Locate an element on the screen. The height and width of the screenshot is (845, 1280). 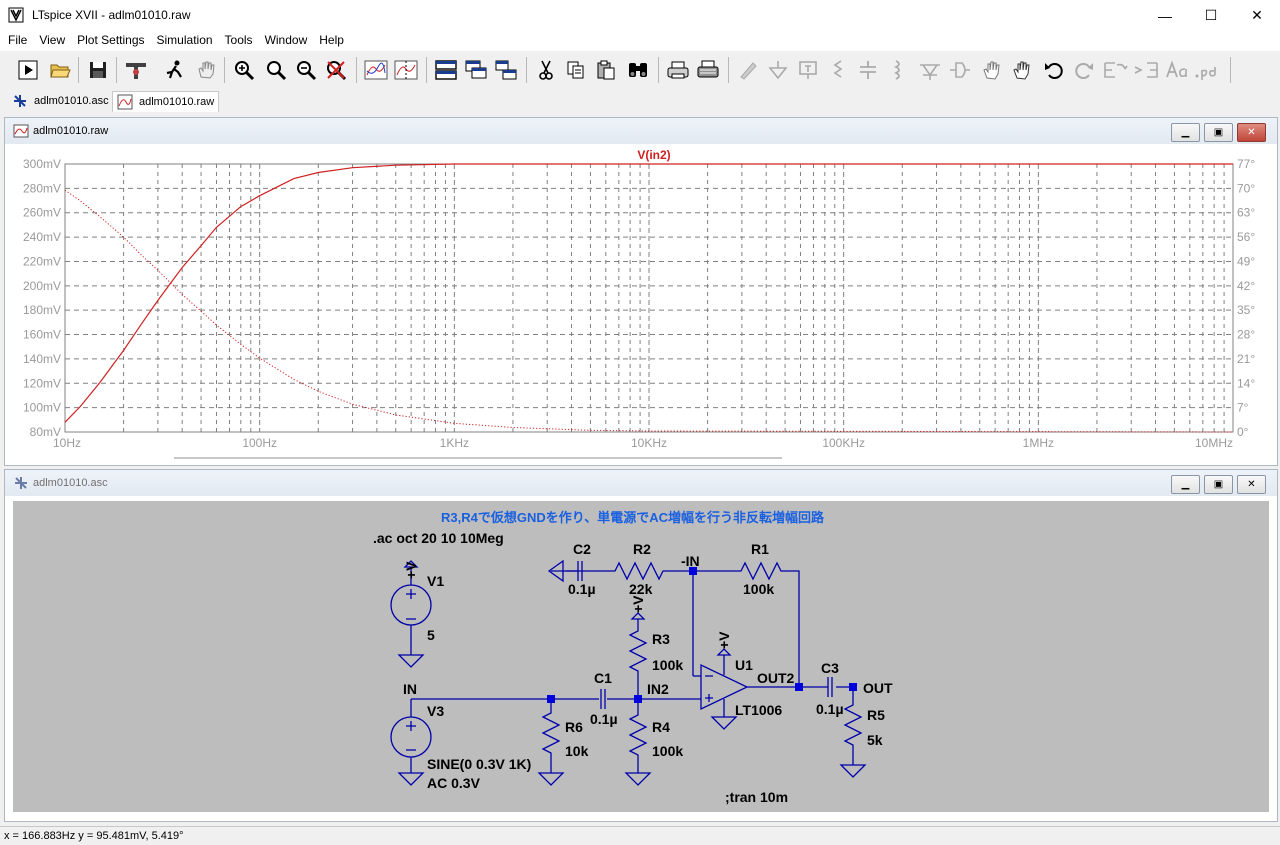
copy-icon is located at coordinates (576, 70).